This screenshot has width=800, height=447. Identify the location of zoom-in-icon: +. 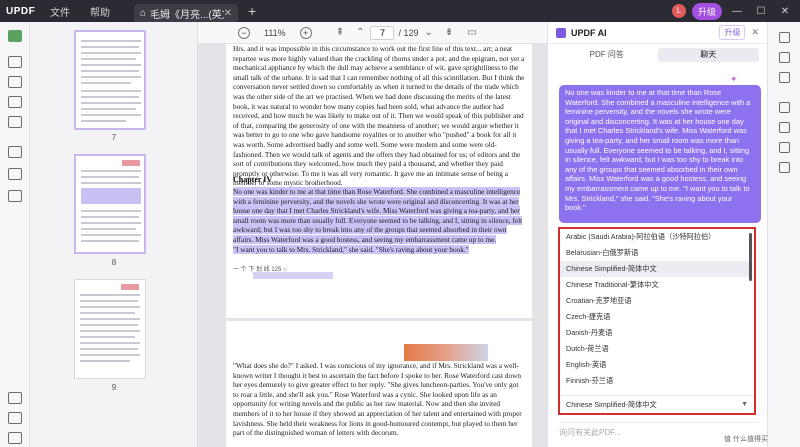
(305, 32).